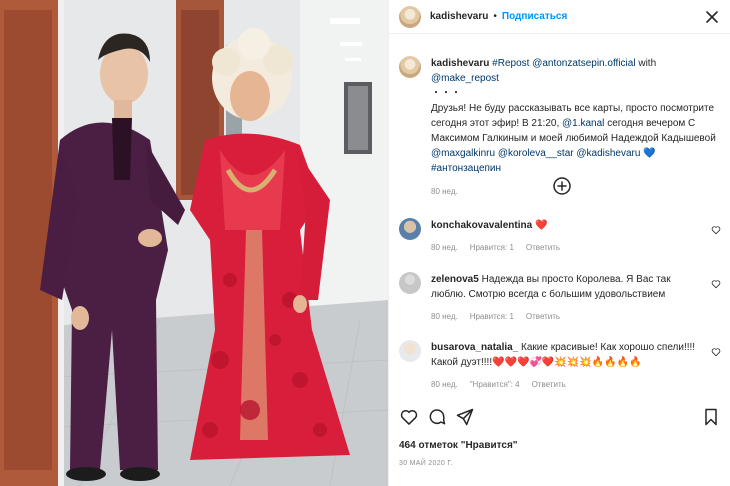 The image size is (730, 486). What do you see at coordinates (510, 63) in the screenshot?
I see `repost-hashtag: #Repost` at bounding box center [510, 63].